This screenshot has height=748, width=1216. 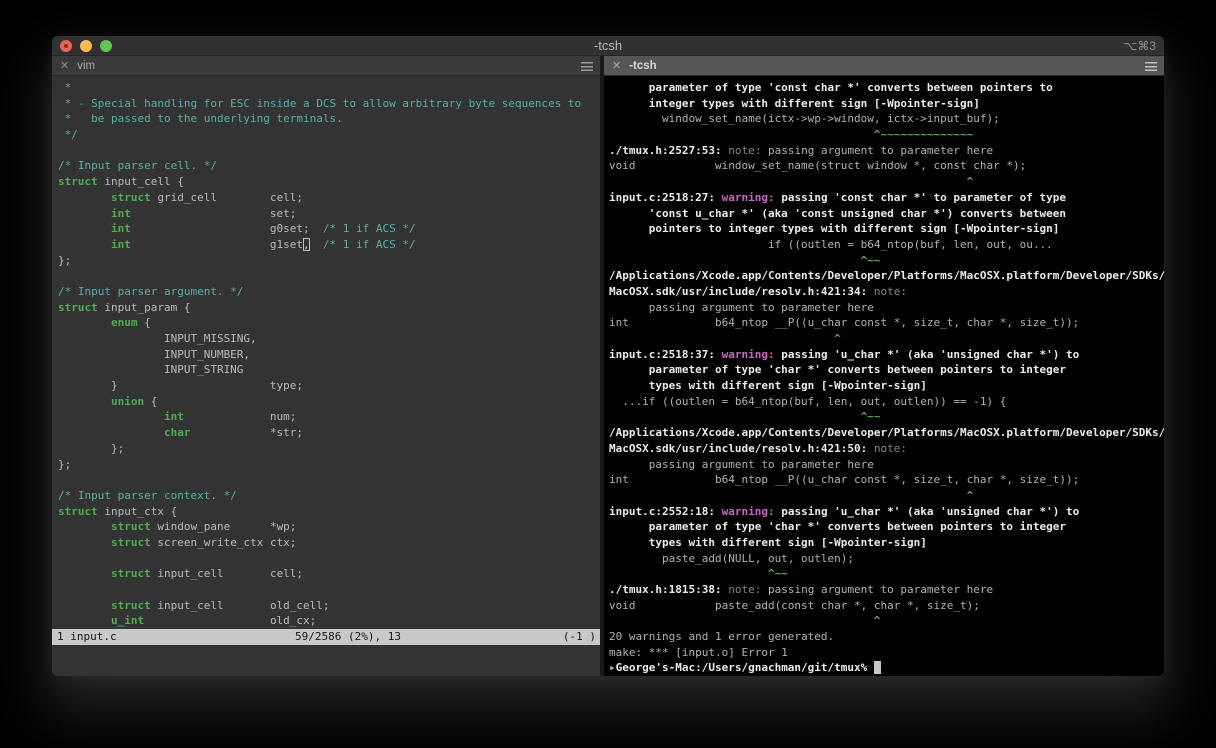 I want to click on terminal-line: struct screen_write_ctx ctx;, so click(x=203, y=542).